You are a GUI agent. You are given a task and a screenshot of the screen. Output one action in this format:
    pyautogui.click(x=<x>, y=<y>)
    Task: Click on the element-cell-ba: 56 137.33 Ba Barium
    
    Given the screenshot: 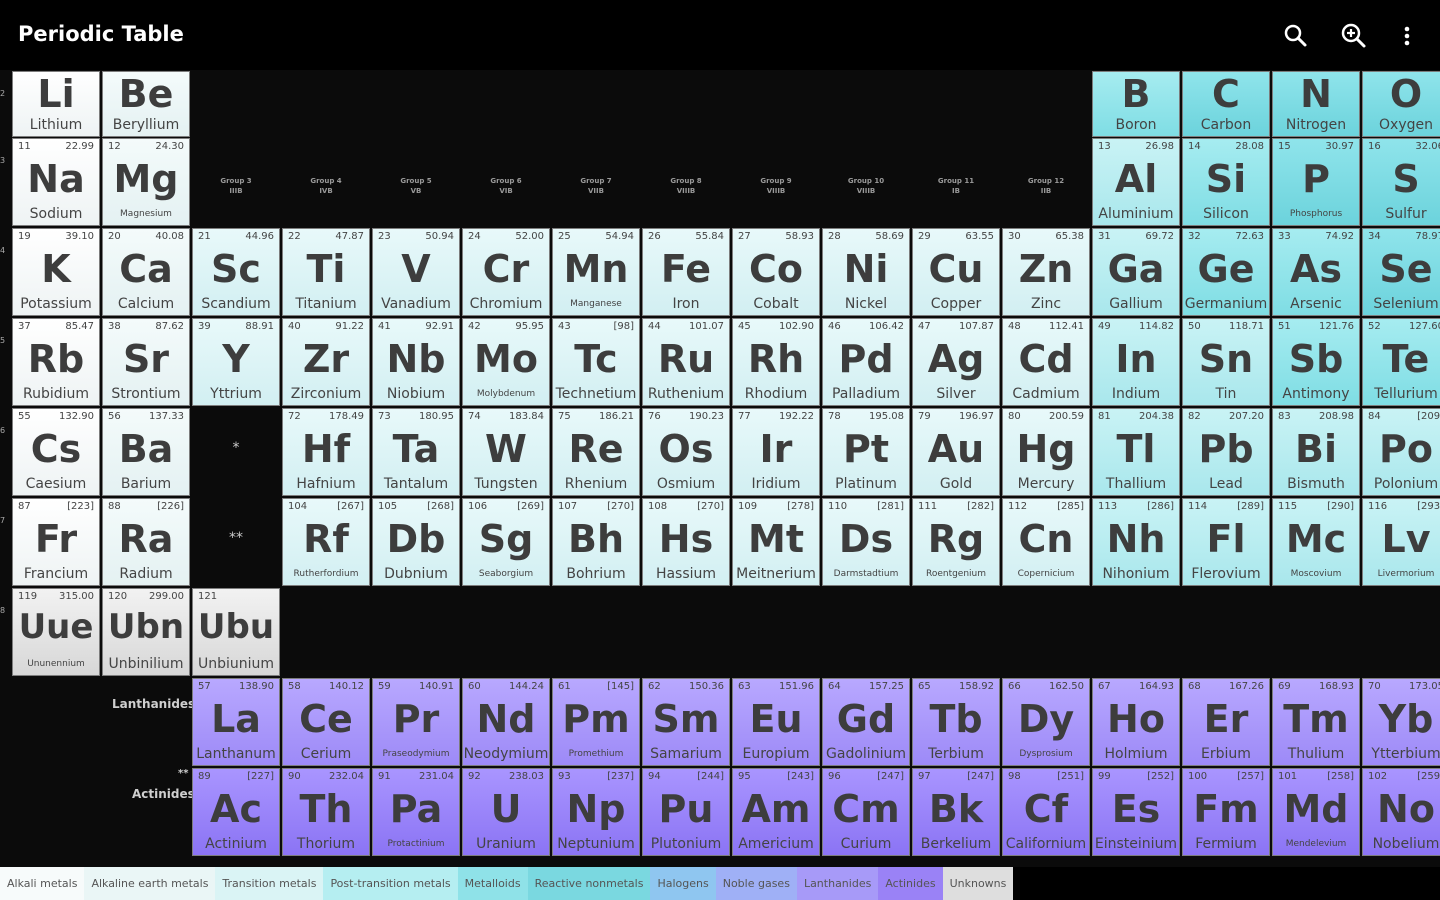 What is the action you would take?
    pyautogui.click(x=146, y=452)
    